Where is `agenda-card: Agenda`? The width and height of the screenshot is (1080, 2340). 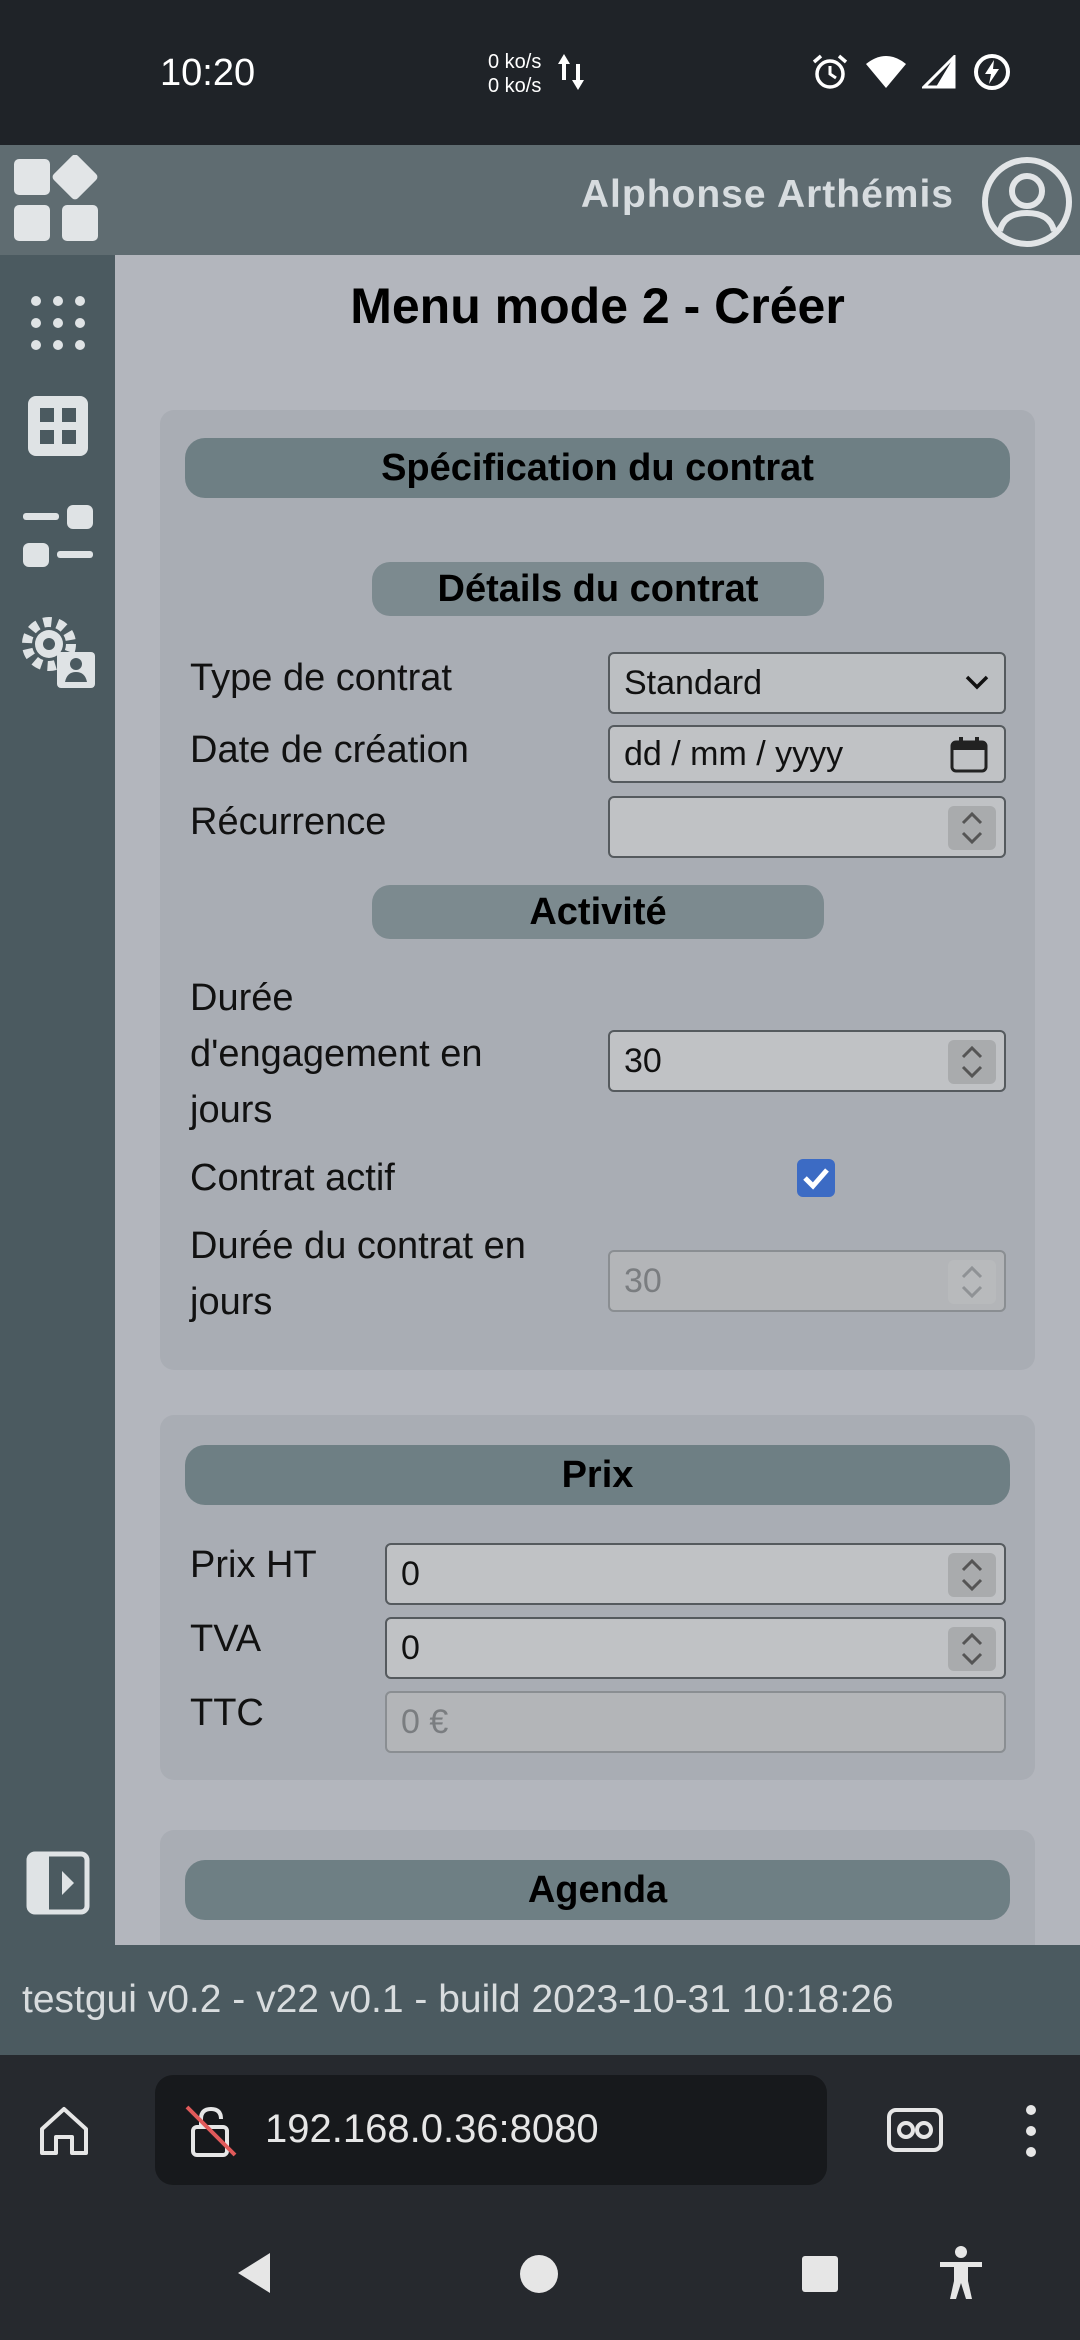
agenda-card: Agenda is located at coordinates (597, 1887).